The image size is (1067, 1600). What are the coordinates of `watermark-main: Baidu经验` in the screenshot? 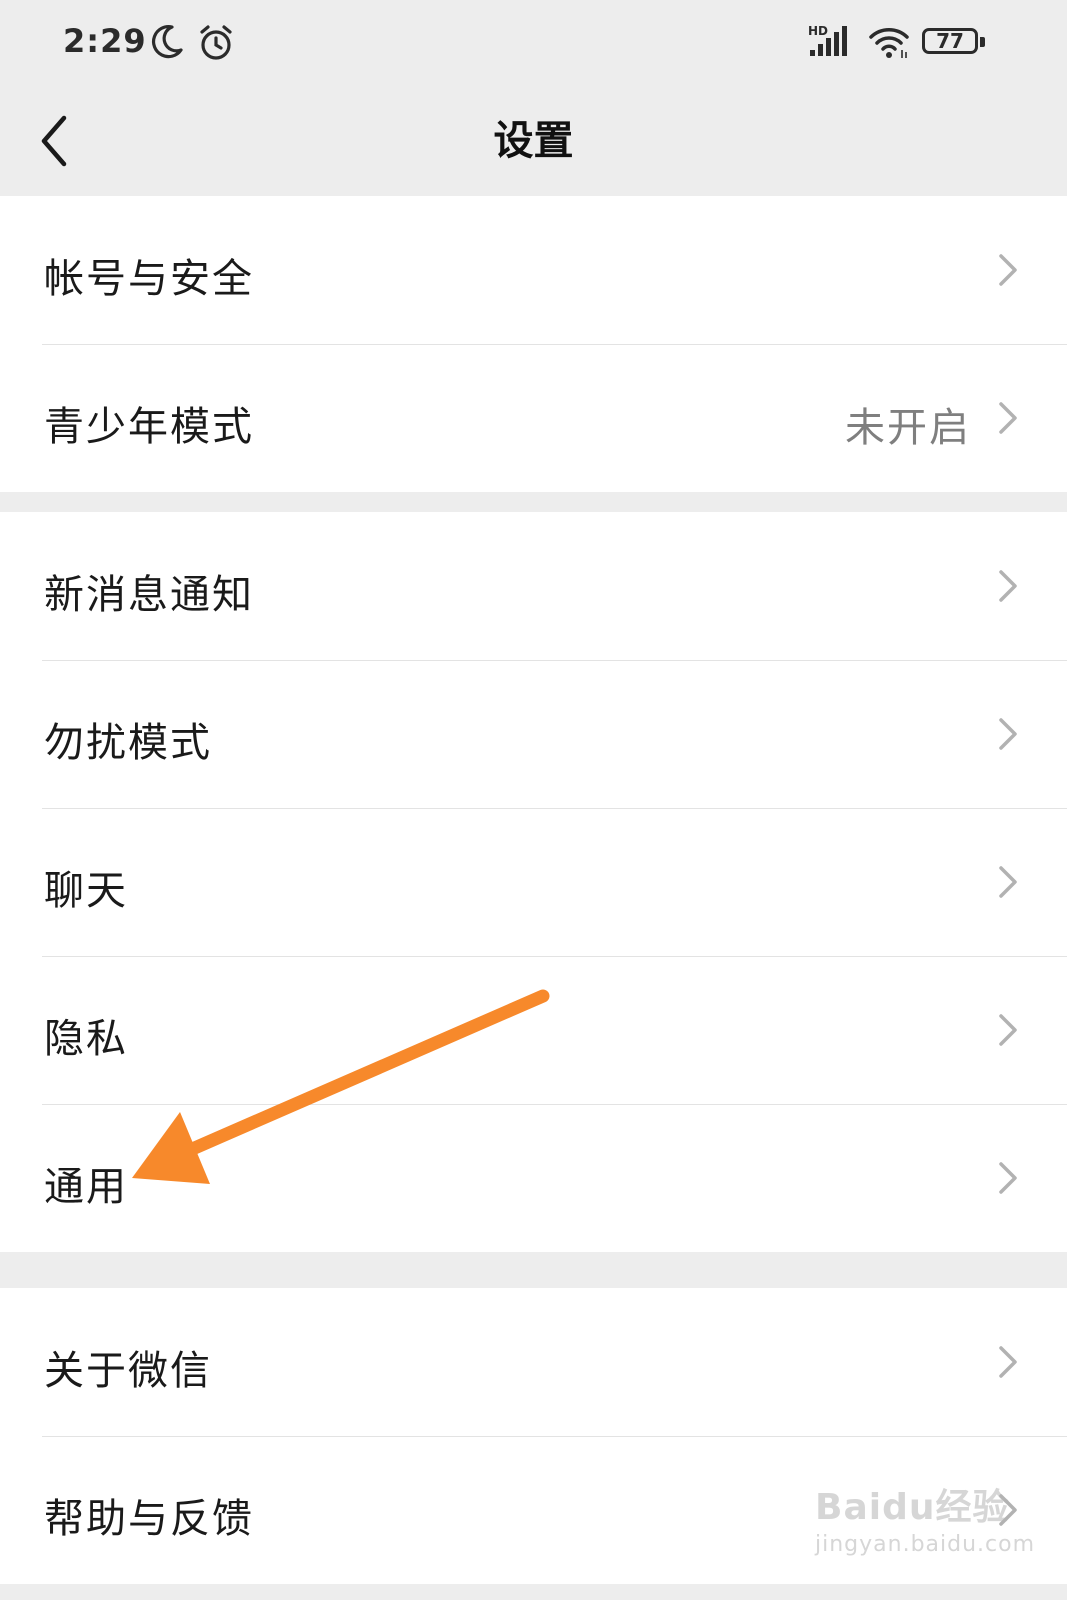 It's located at (912, 1507).